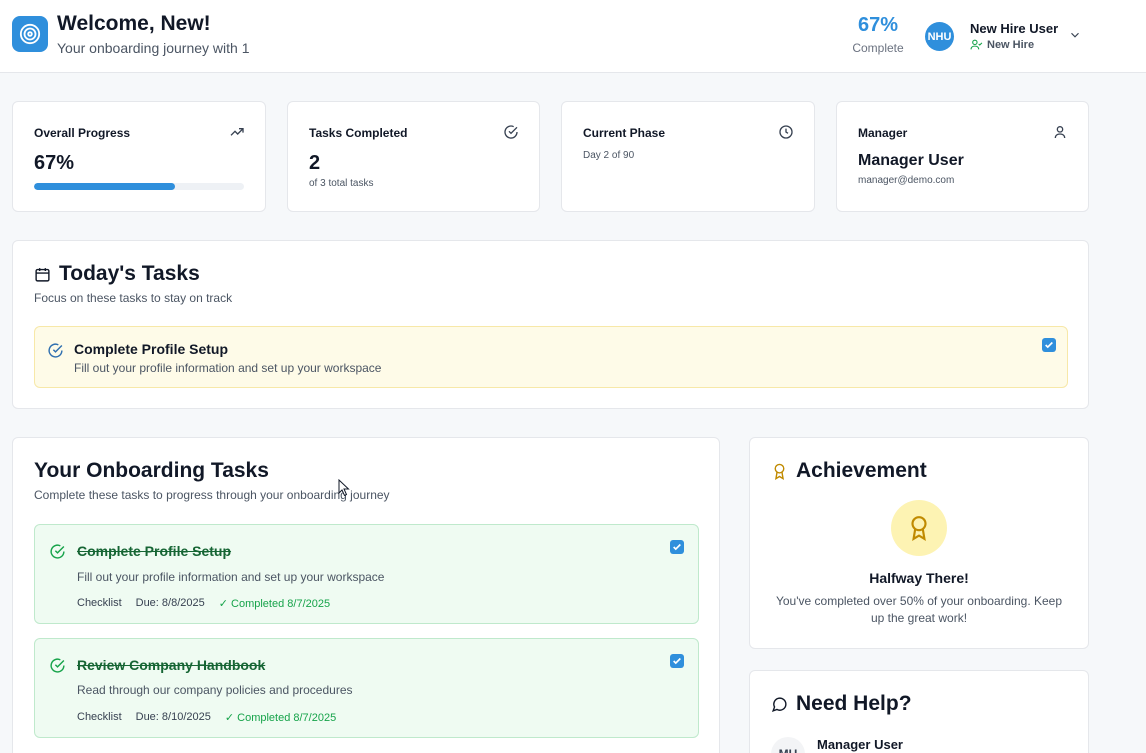 Image resolution: width=1146 pixels, height=753 pixels. Describe the element at coordinates (788, 745) in the screenshot. I see `contact-avatar: MU` at that location.